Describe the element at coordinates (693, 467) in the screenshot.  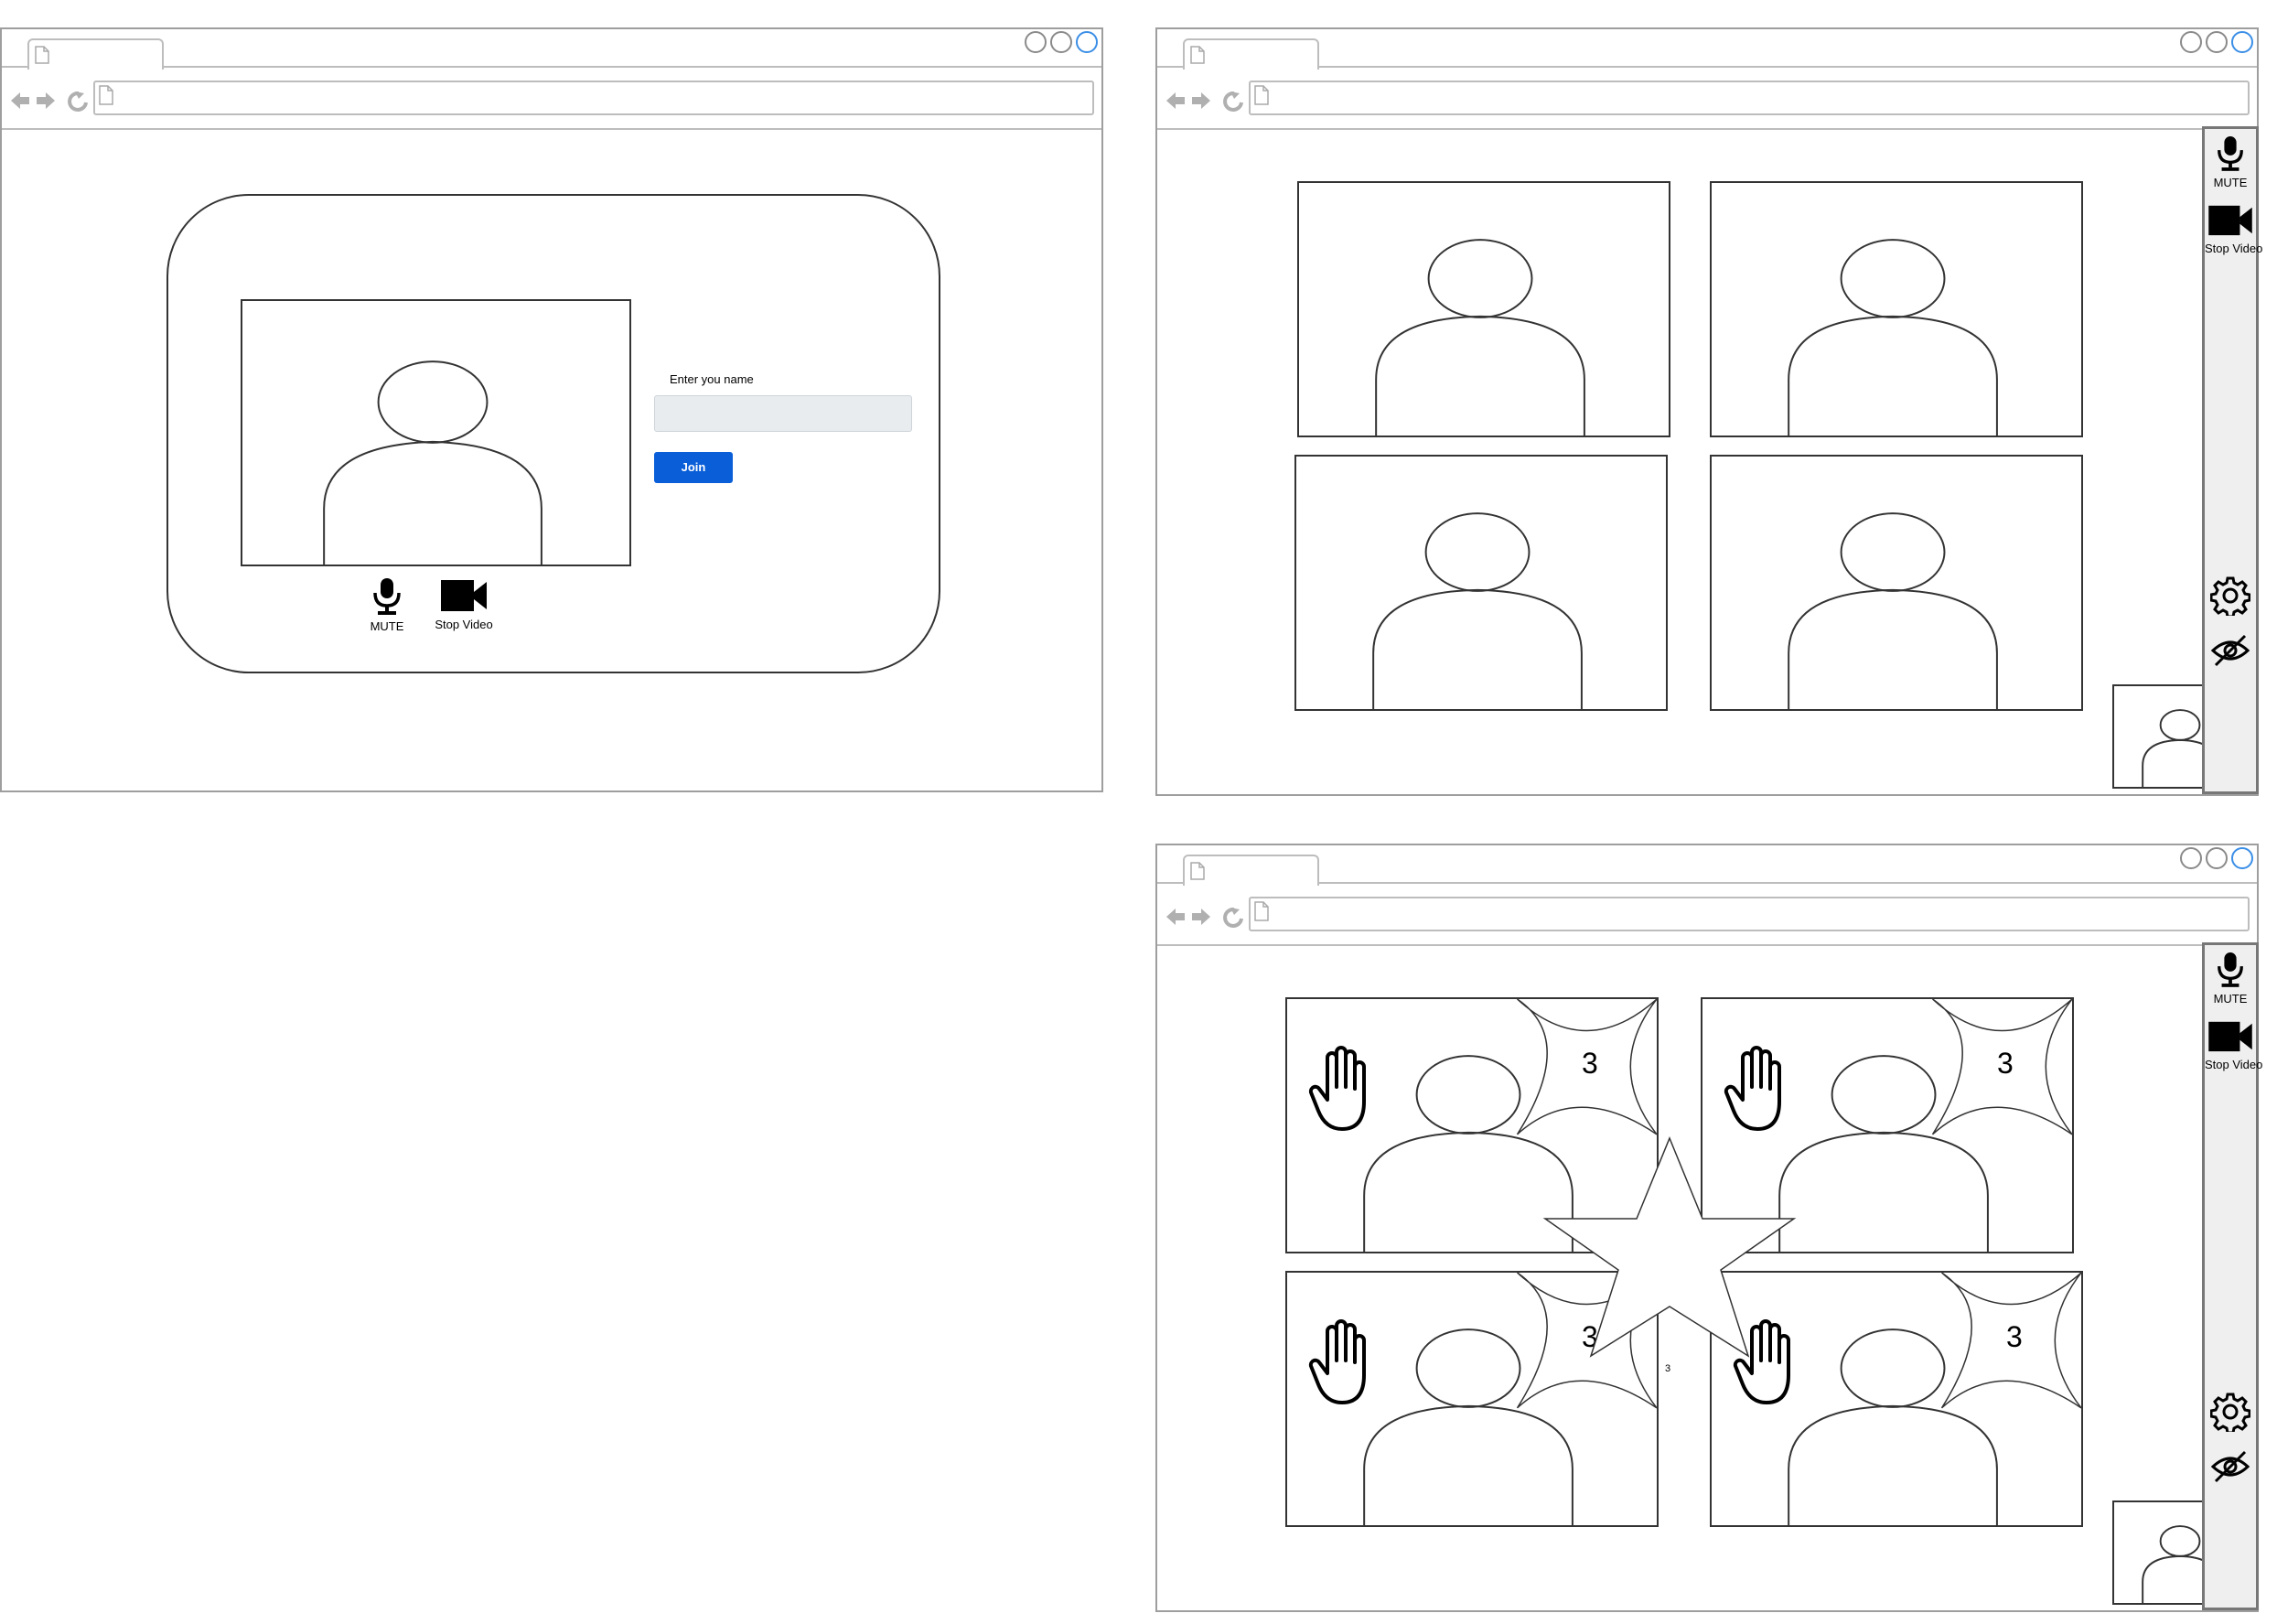
I see `join-button: Join` at that location.